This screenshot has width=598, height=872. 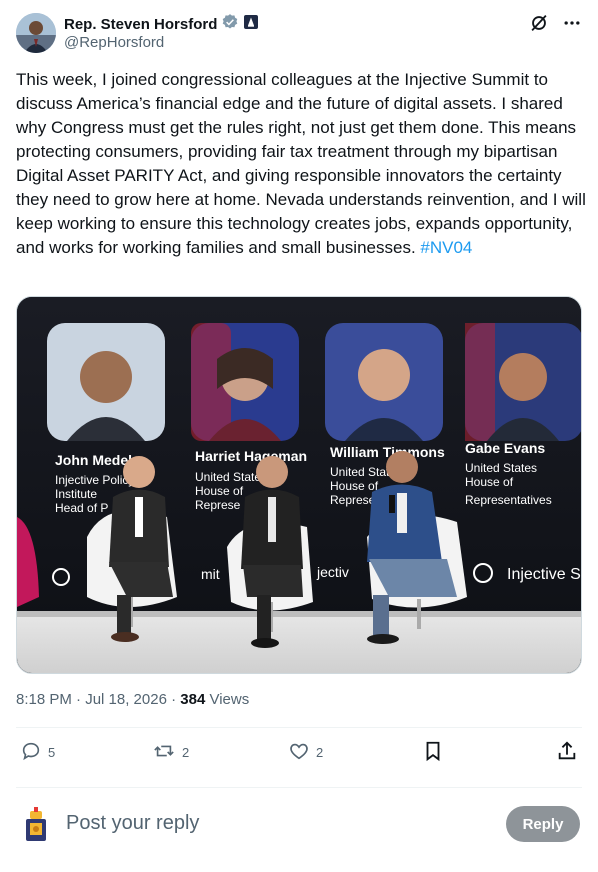 What do you see at coordinates (539, 23) in the screenshot?
I see `grok-icon` at bounding box center [539, 23].